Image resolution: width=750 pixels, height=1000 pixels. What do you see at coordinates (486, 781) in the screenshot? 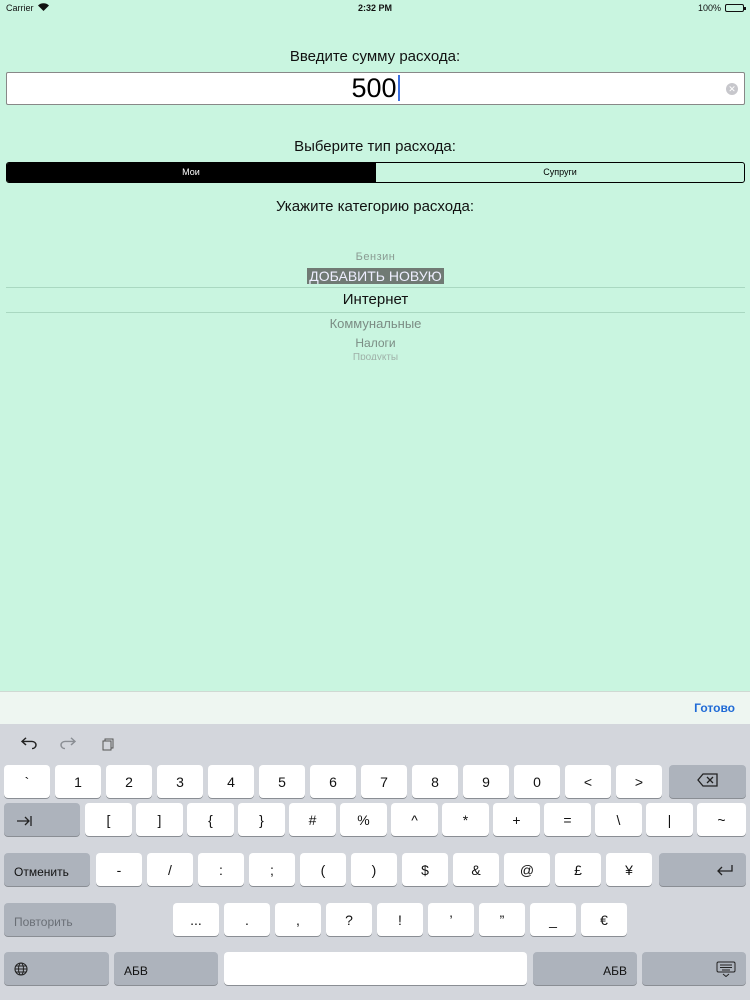
I see `key: 9` at bounding box center [486, 781].